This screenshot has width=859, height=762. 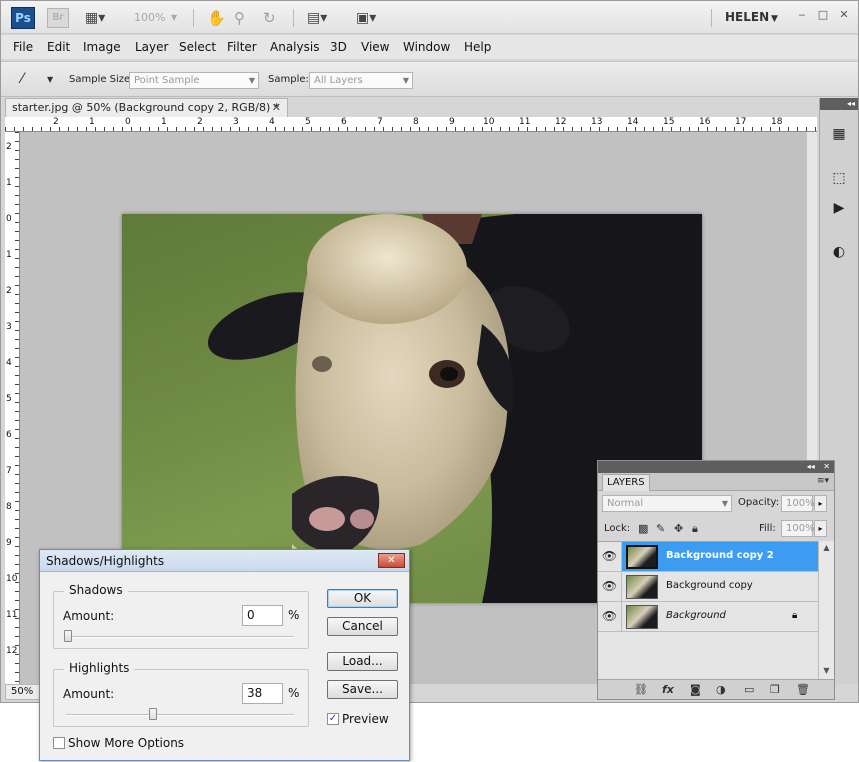 What do you see at coordinates (338, 80) in the screenshot?
I see `sample-value: All Layers` at bounding box center [338, 80].